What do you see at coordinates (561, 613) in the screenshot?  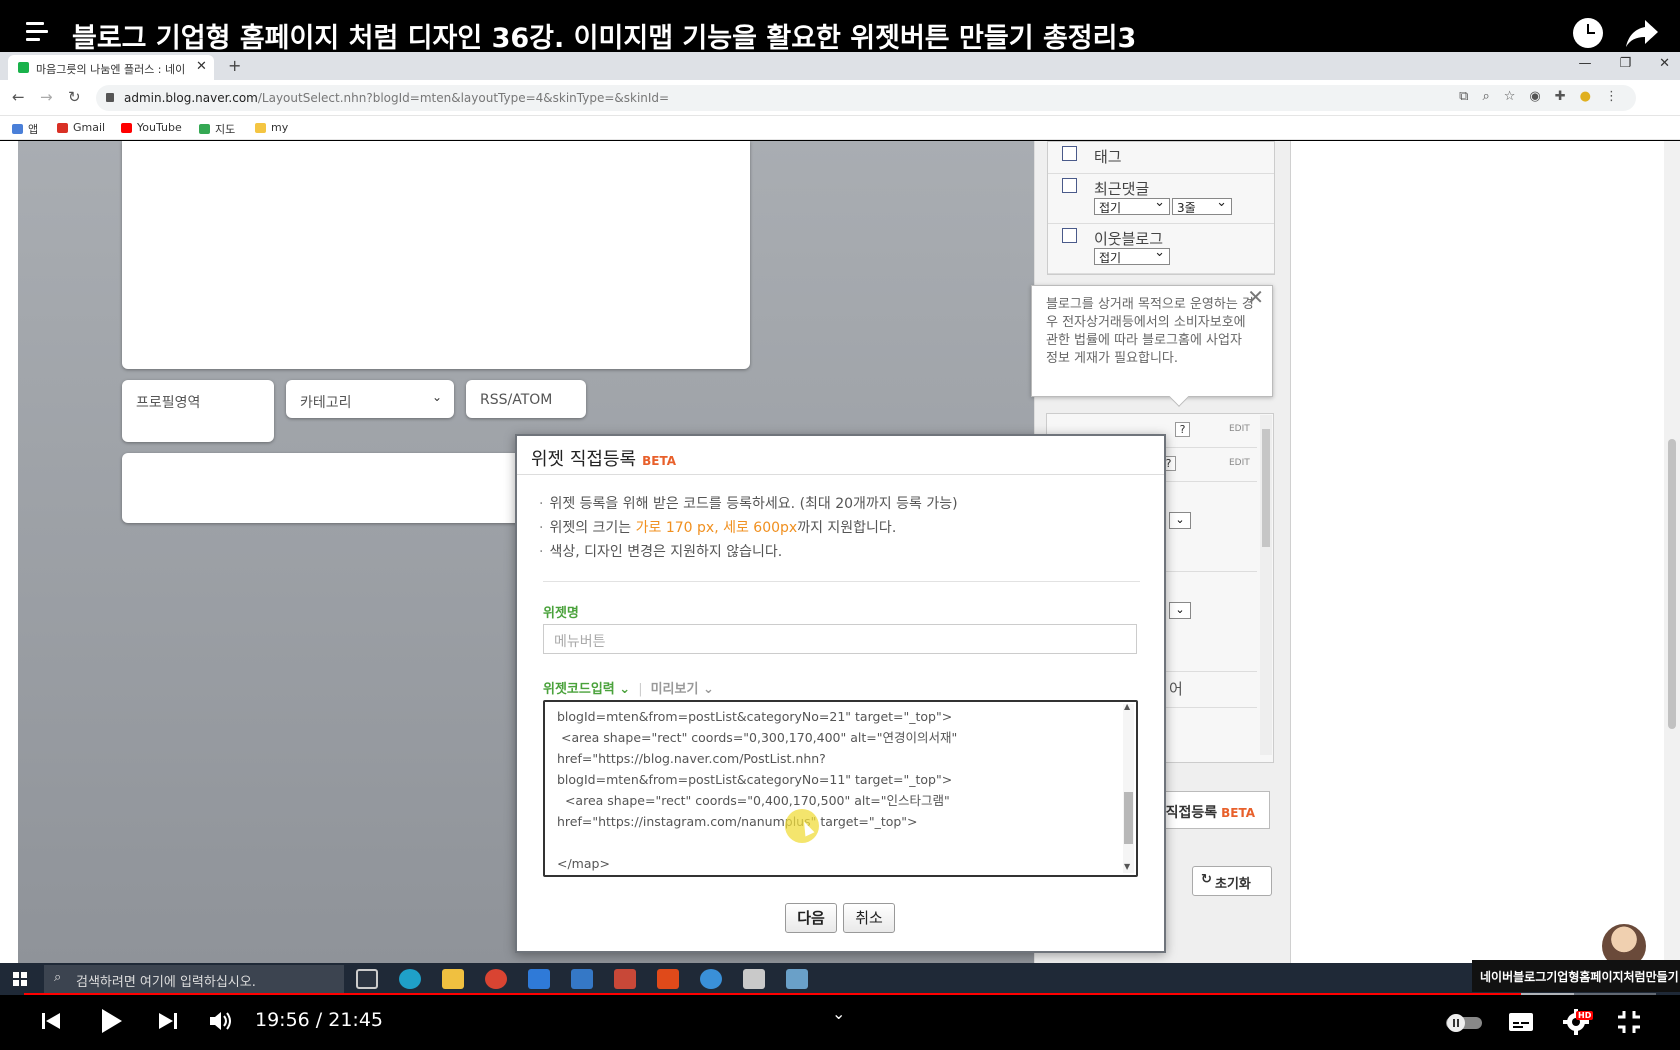 I see `widget-name-label: 위젯명` at bounding box center [561, 613].